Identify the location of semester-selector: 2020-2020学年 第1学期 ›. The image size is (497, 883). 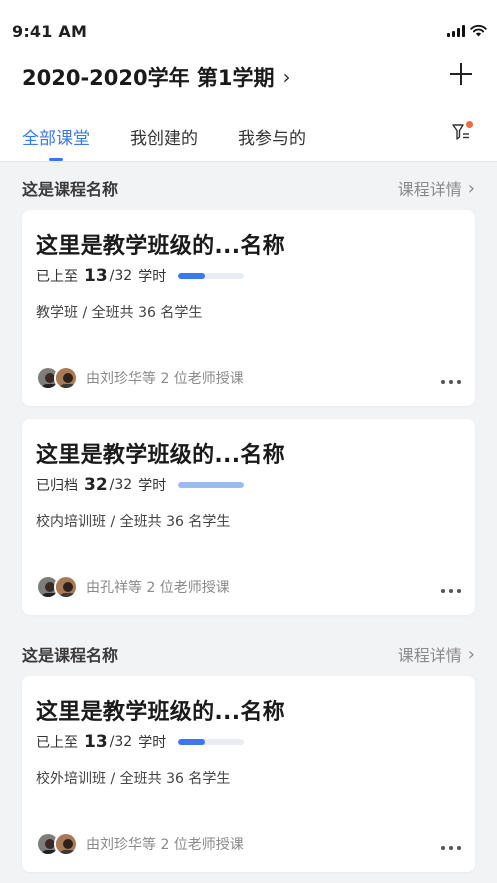
(156, 77).